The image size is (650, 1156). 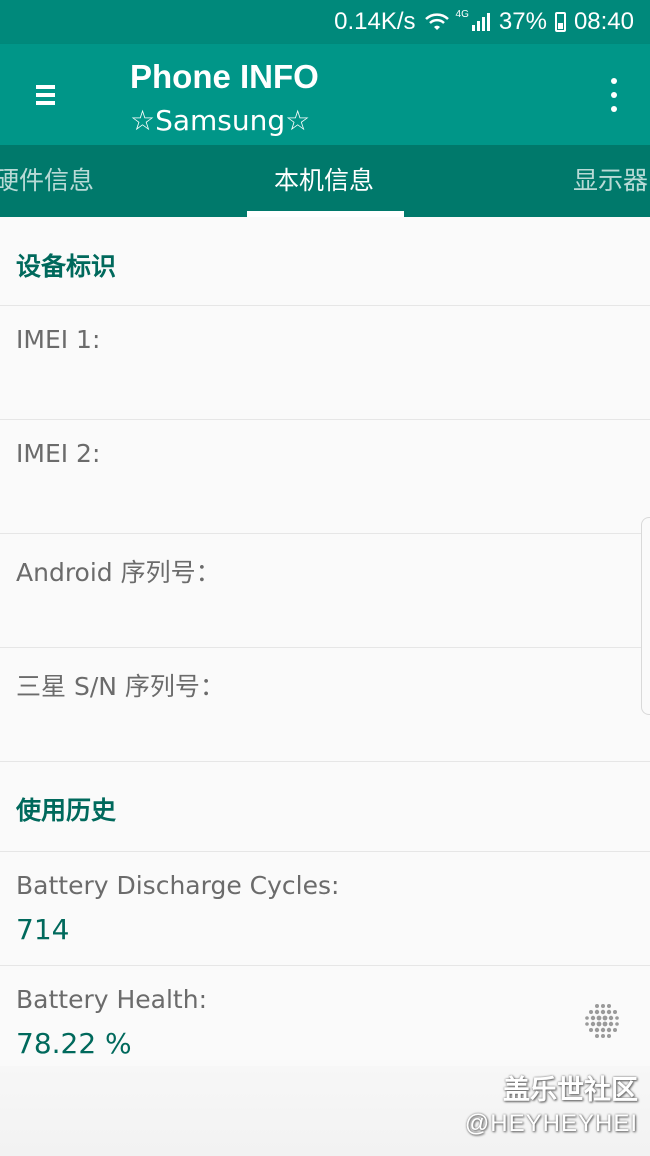 What do you see at coordinates (325, 22) in the screenshot?
I see `status-bar: 0.14K/s 4G 37% 08:40` at bounding box center [325, 22].